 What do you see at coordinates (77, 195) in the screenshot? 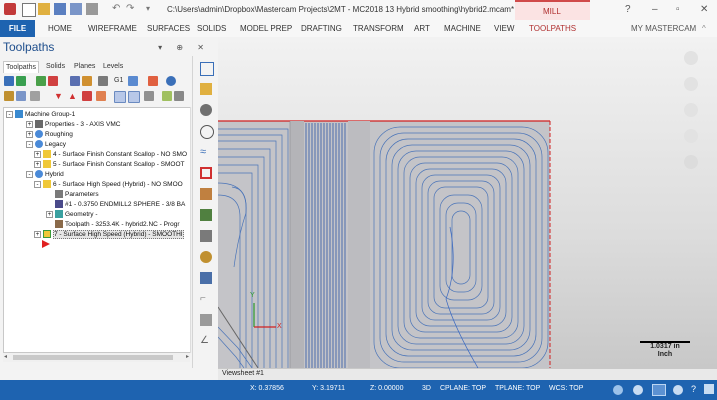
I see `tree-node-parameters: Parameters` at bounding box center [77, 195].